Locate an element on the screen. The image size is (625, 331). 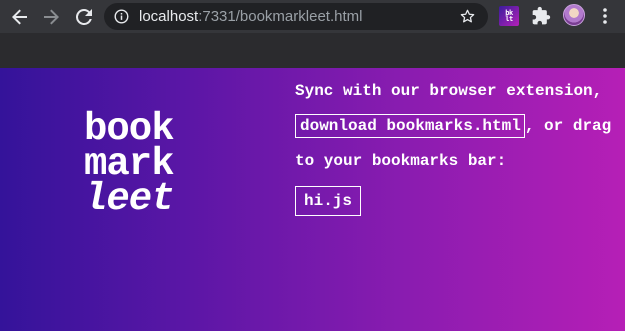
to-bookmarks-bar-text: to your bookmarks bar: is located at coordinates (401, 161).